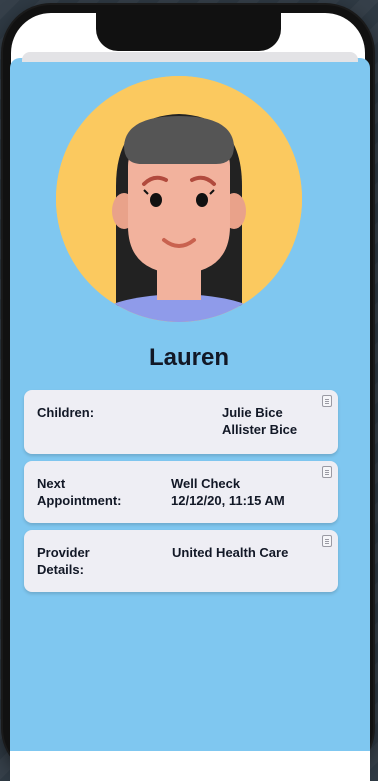 The image size is (378, 781). I want to click on provider-details-card: Provider Details: United Health Care, so click(181, 561).